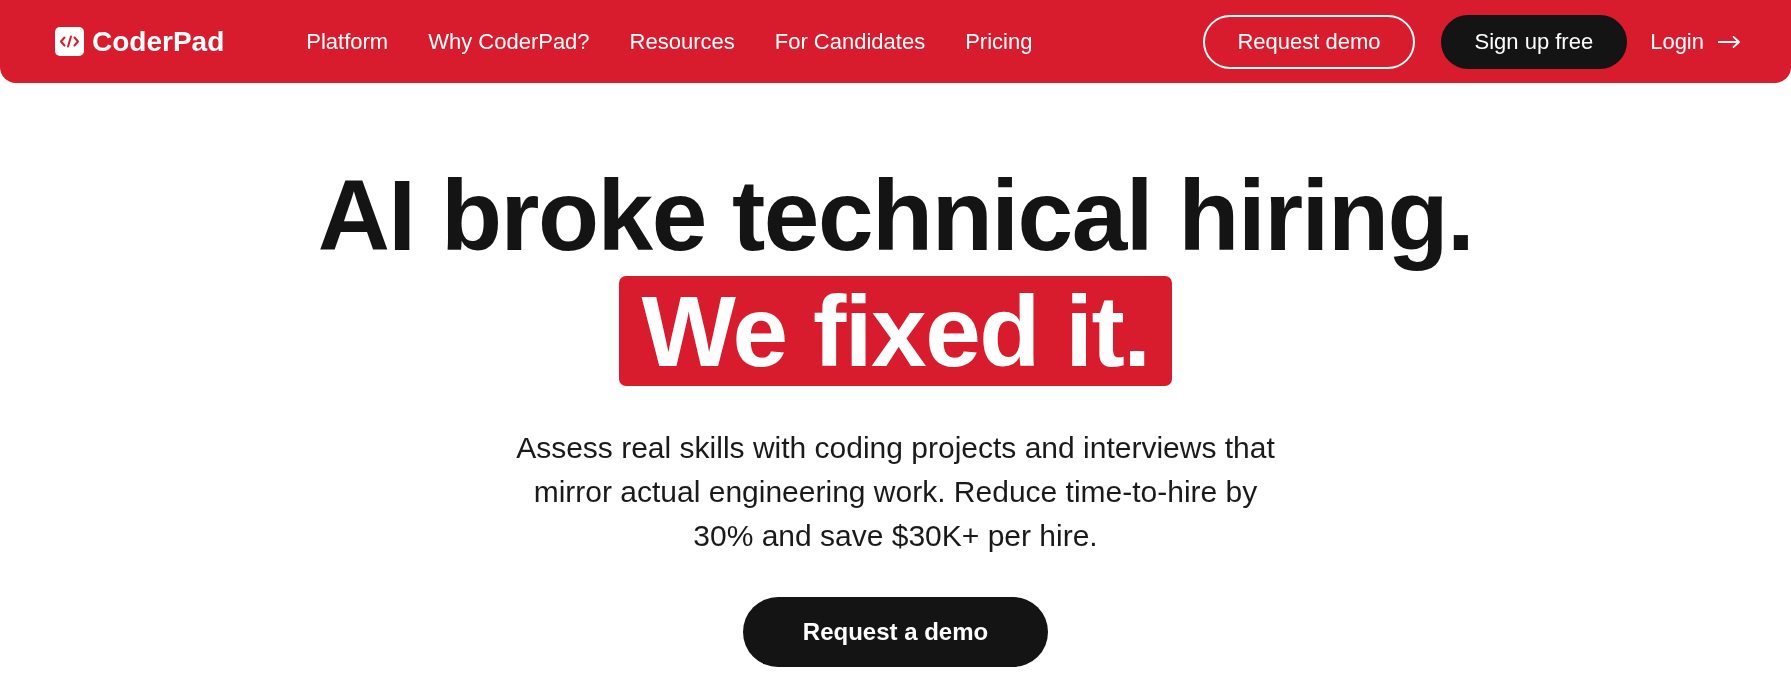  Describe the element at coordinates (140, 41) in the screenshot. I see `logo-link: CoderPad` at that location.